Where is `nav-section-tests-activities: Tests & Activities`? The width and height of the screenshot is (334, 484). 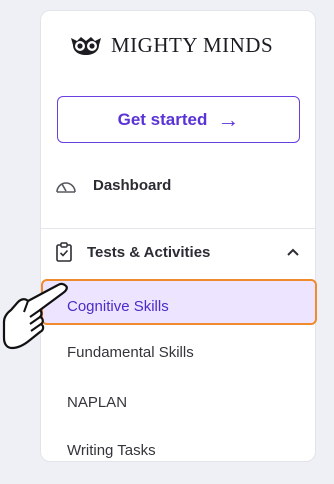 nav-section-tests-activities: Tests & Activities is located at coordinates (177, 252).